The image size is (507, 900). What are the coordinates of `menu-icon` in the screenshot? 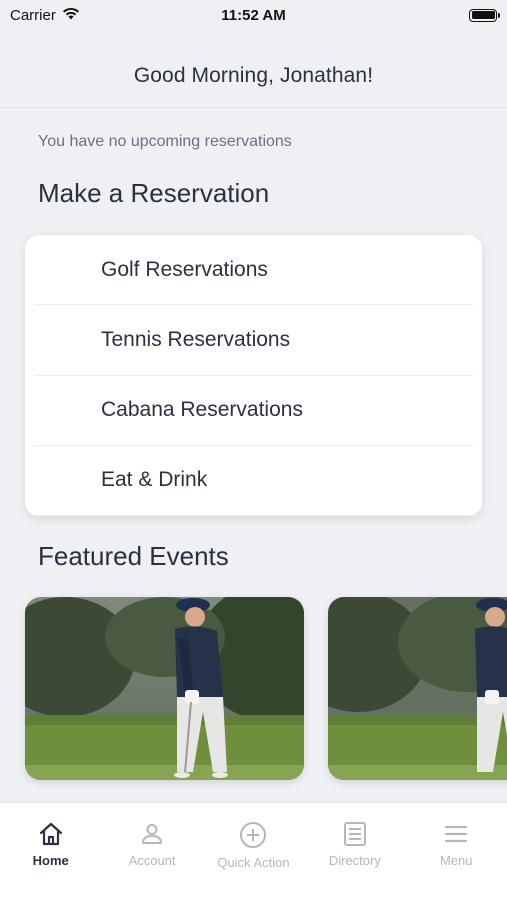 It's located at (456, 834).